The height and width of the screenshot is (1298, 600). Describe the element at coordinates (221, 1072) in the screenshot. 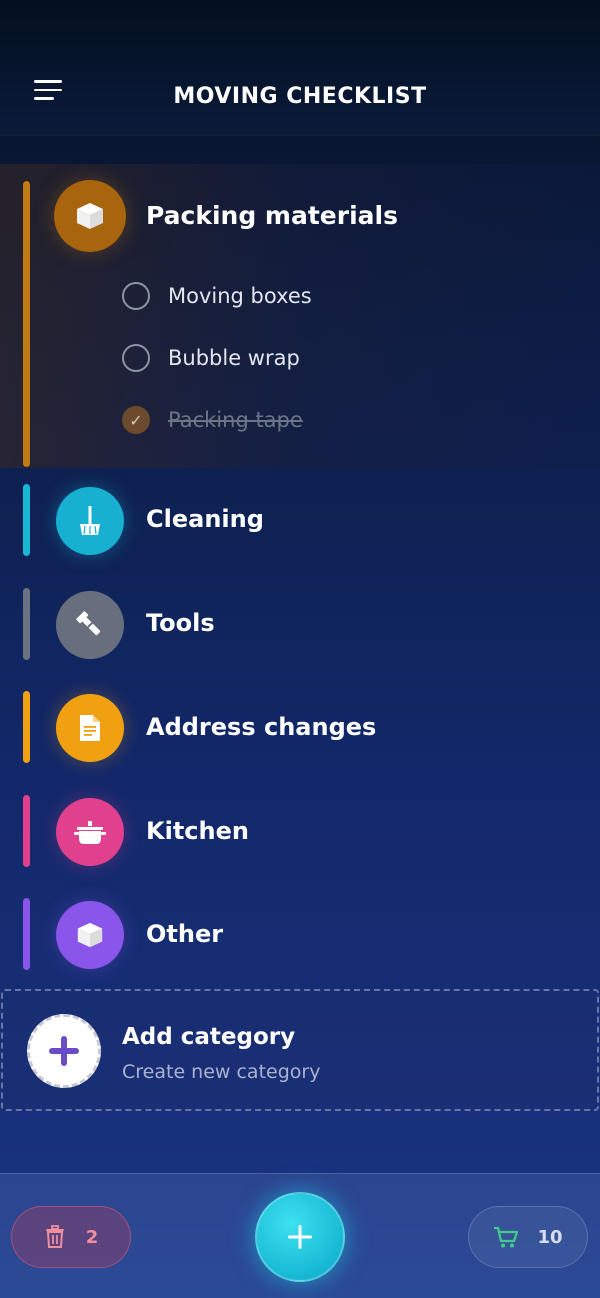

I see `add-category-subtitle: Create new category` at that location.